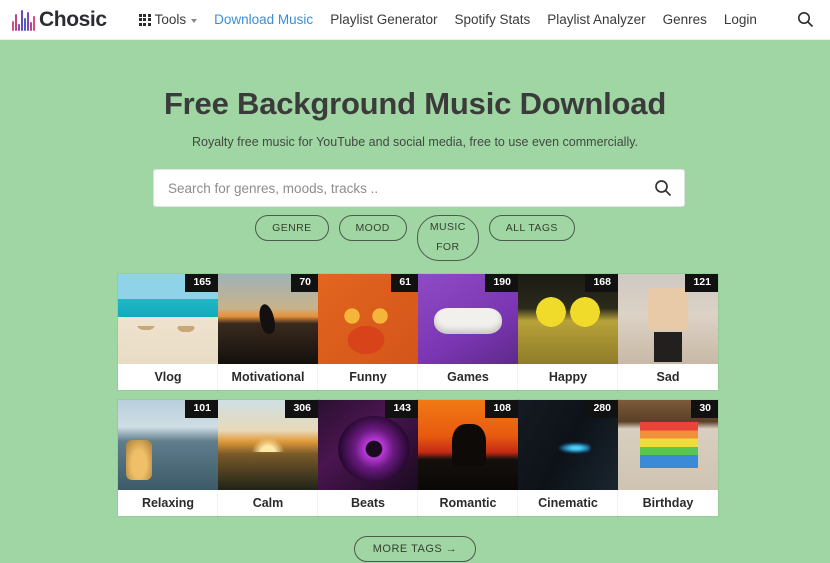  I want to click on tag-card: 168 Happy, so click(568, 332).